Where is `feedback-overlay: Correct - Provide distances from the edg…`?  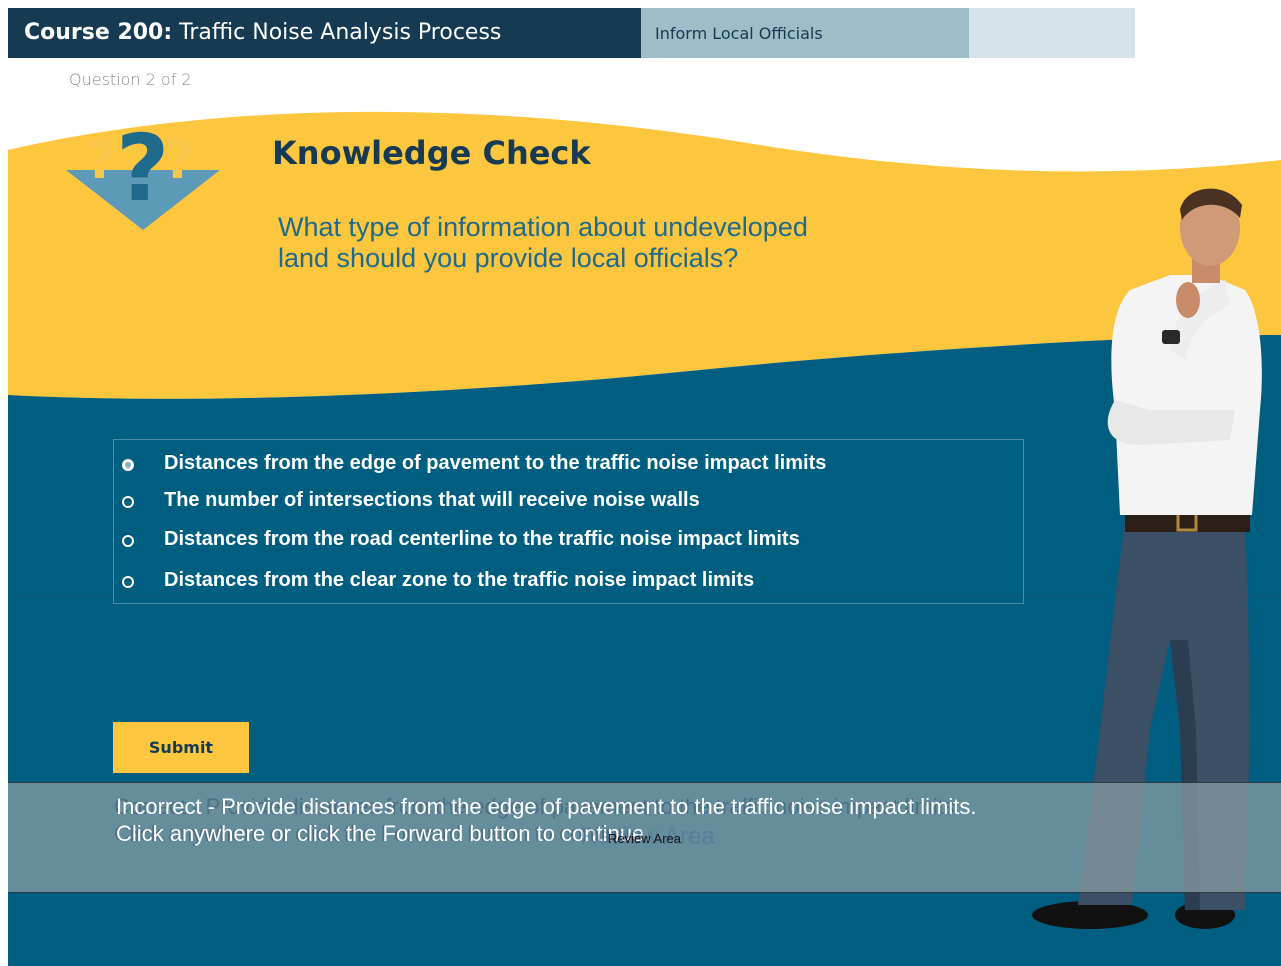 feedback-overlay: Correct - Provide distances from the edg… is located at coordinates (644, 837).